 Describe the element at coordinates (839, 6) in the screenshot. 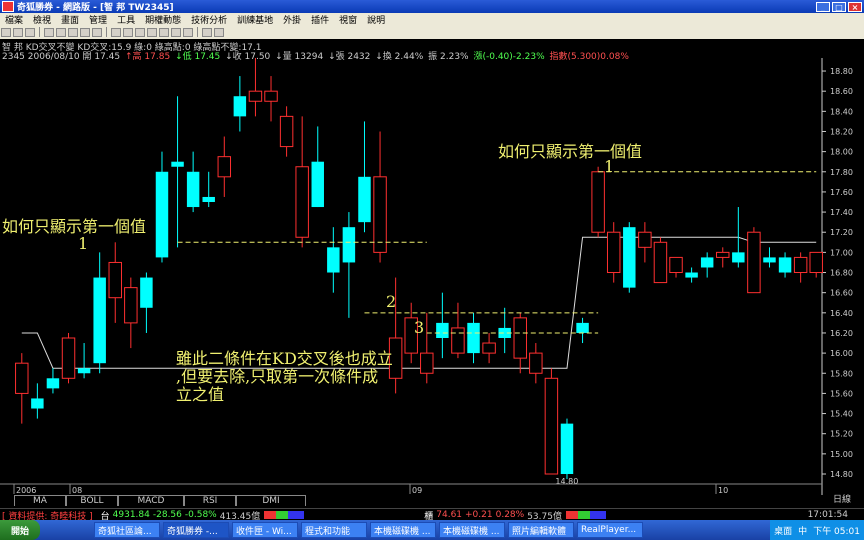

I see `maximize-button: □` at that location.